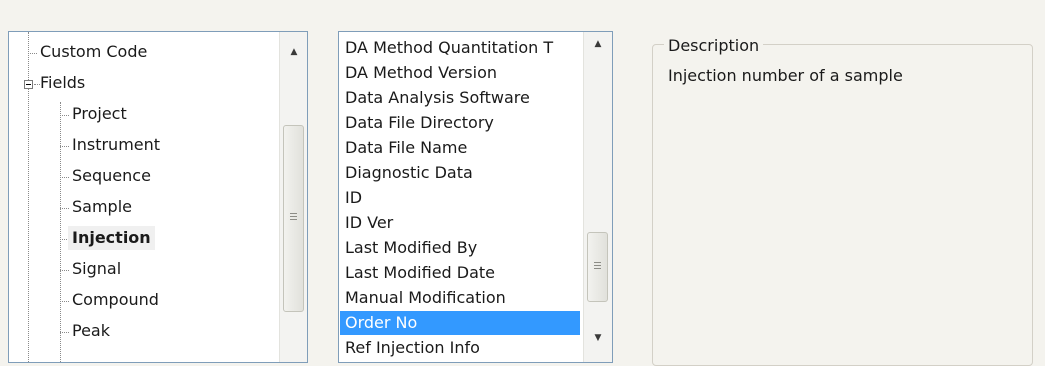 The height and width of the screenshot is (366, 1045). I want to click on list-item: Ref Injection Info, so click(460, 348).